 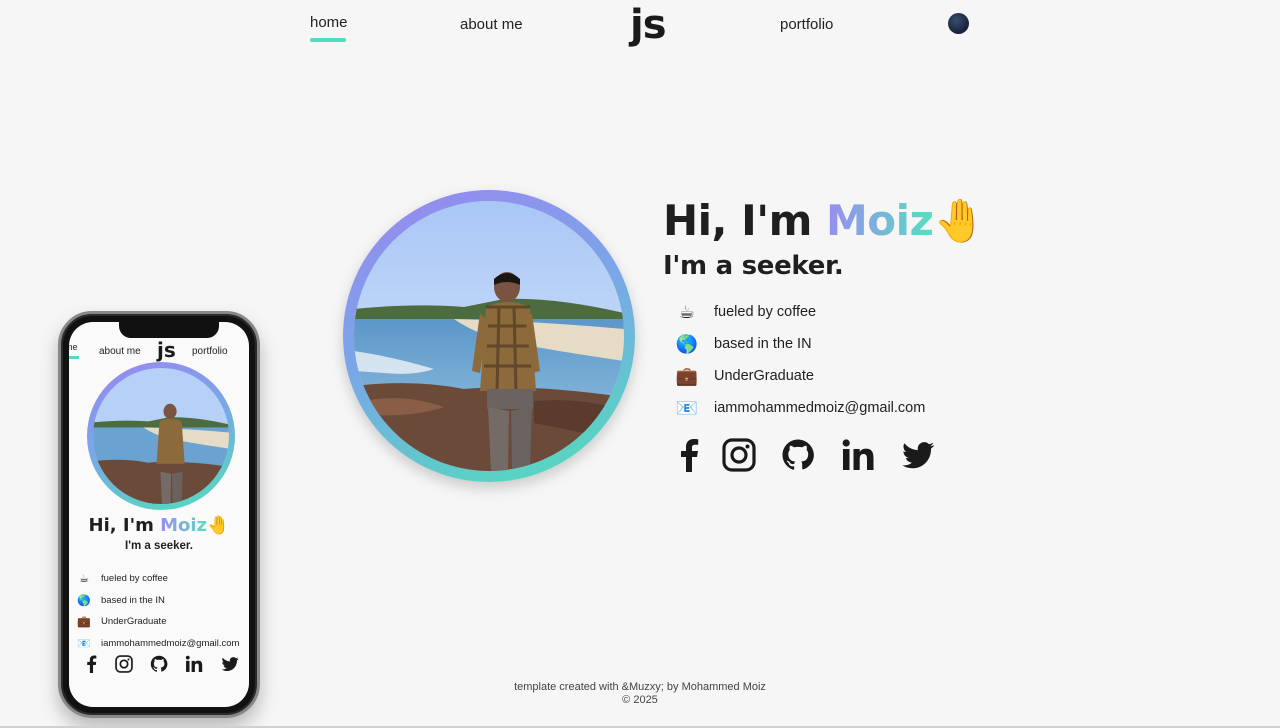 I want to click on phone-info-label: based in the IN, so click(x=133, y=600).